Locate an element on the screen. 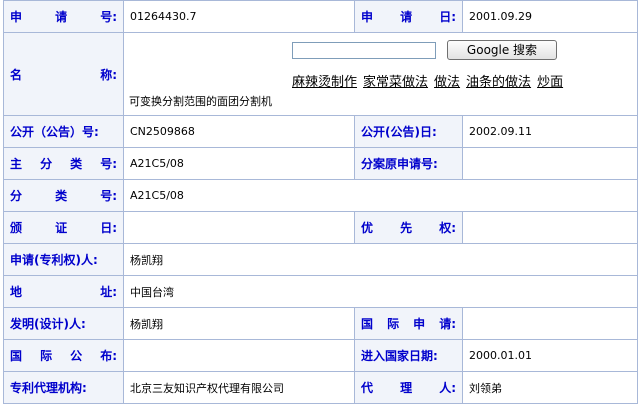 Image resolution: width=640 pixels, height=417 pixels. publication-date-value: 2002.09.11 is located at coordinates (550, 131).